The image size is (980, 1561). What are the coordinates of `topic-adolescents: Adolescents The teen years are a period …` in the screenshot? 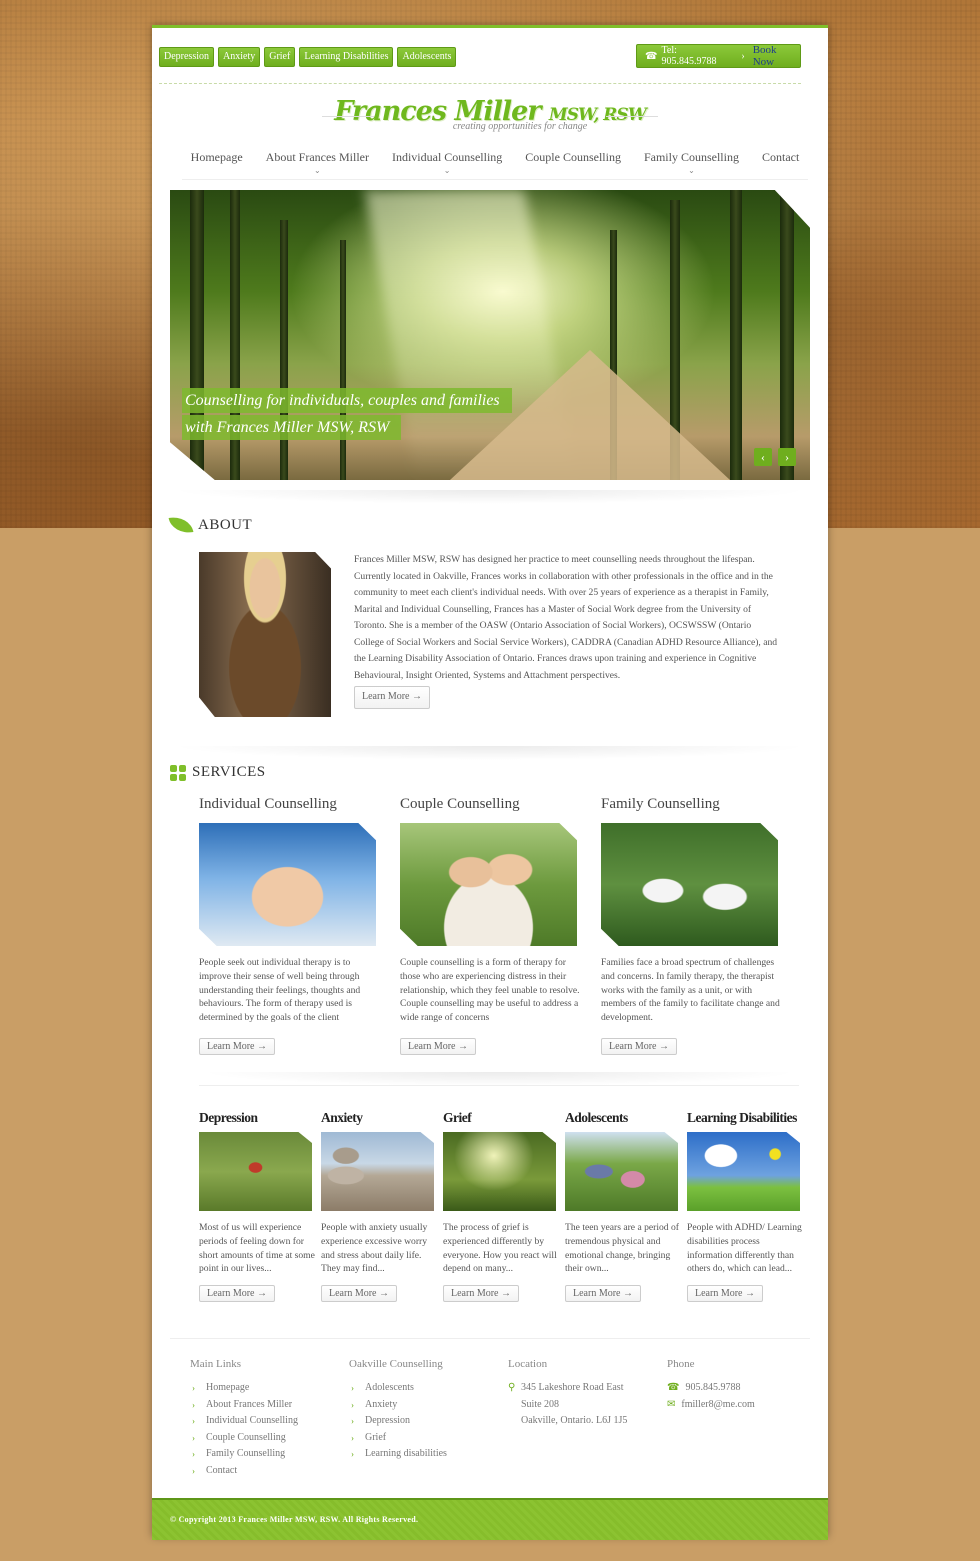 It's located at (623, 1206).